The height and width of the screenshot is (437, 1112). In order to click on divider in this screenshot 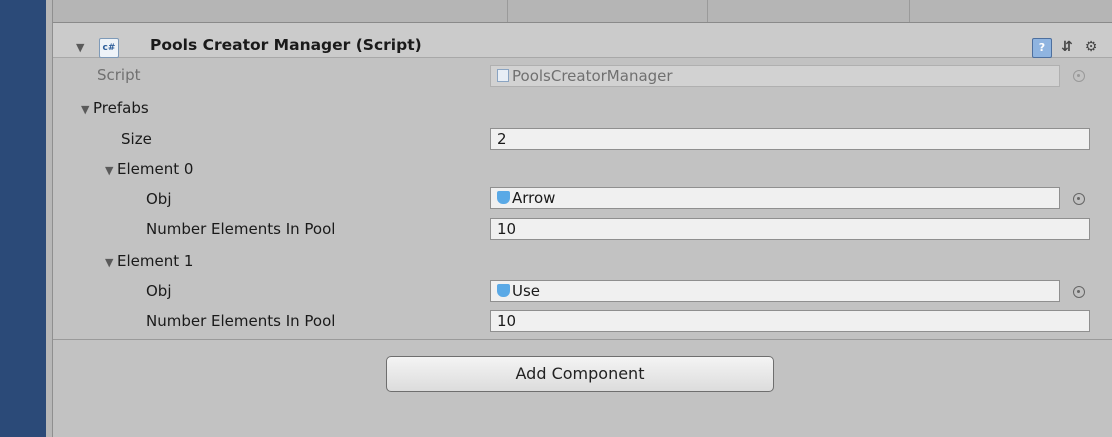, I will do `click(582, 339)`.